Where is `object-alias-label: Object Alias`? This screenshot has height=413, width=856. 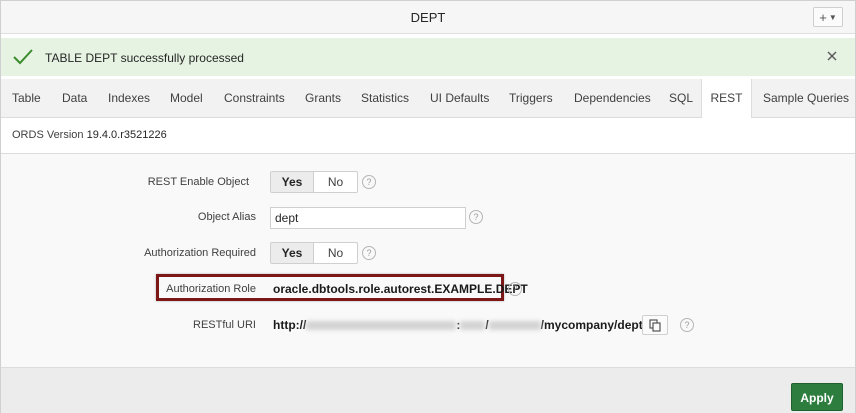
object-alias-label: Object Alias is located at coordinates (226, 217).